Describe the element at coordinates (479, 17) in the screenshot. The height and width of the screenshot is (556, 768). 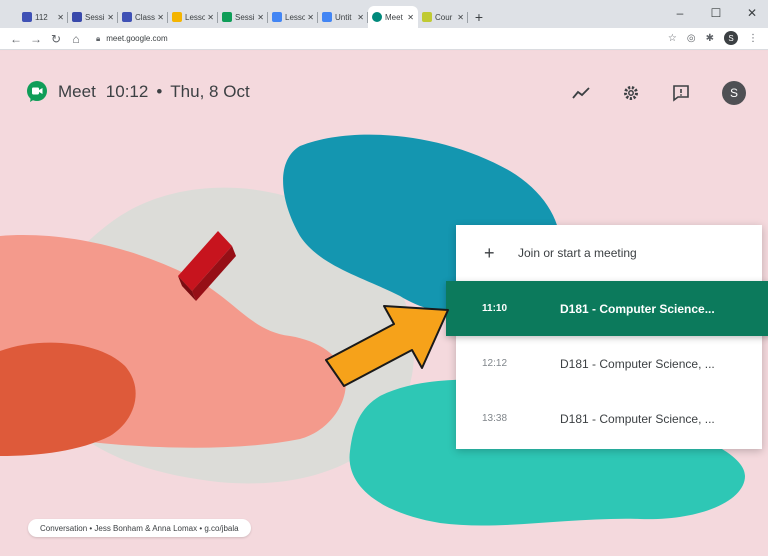
I see `new-tab-button: +` at that location.